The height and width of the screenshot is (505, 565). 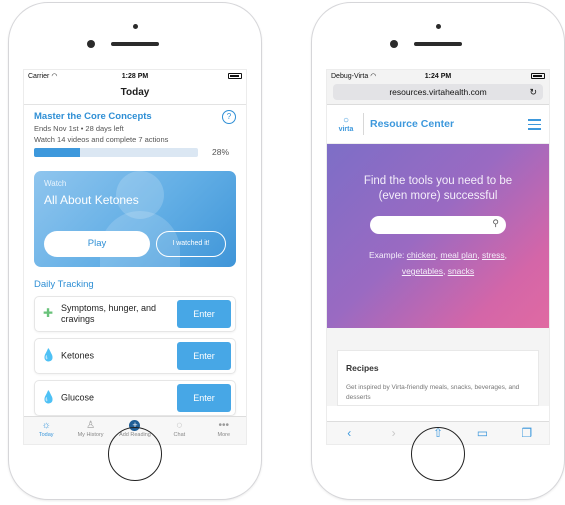 I want to click on tracking-item-symptoms: ✚ Symptoms, hunger, and cravings Enter, so click(x=135, y=314).